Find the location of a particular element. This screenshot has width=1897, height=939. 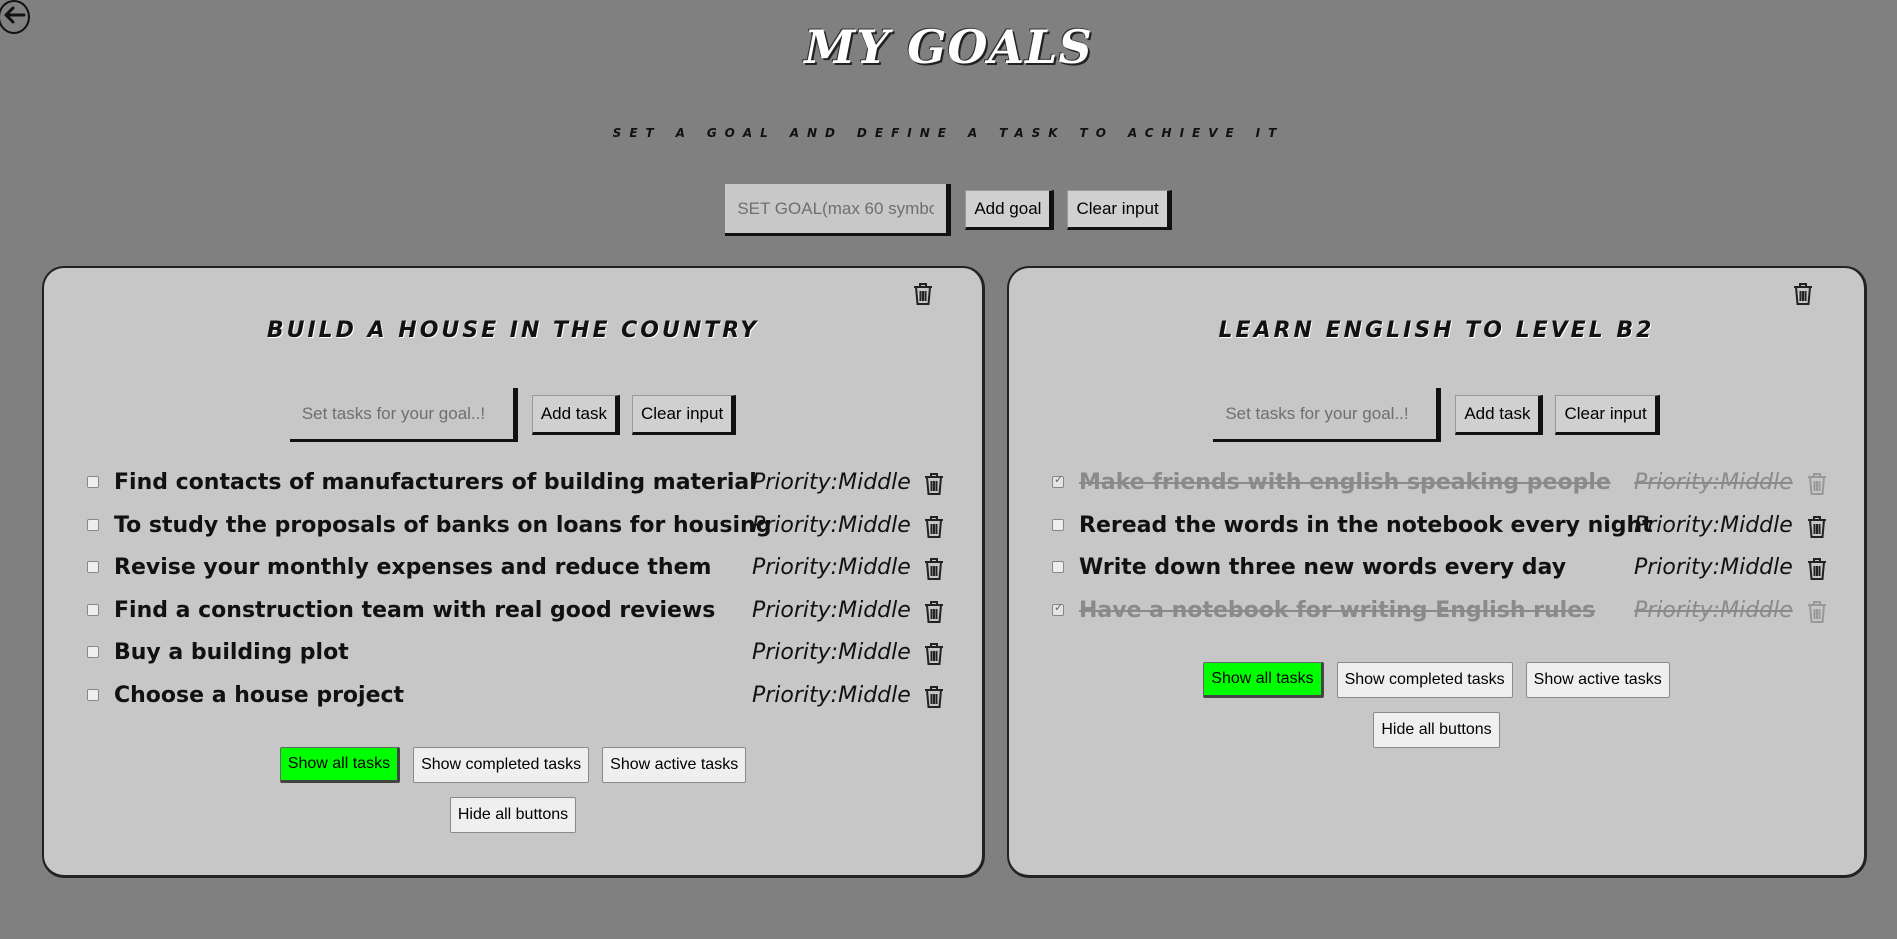

page-title: MY GOALS is located at coordinates (948, 47).